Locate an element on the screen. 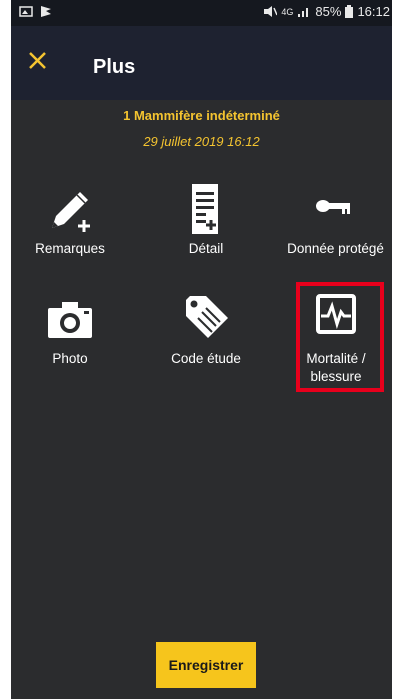 Image resolution: width=393 pixels, height=699 pixels. tile-label: Détail is located at coordinates (206, 248).